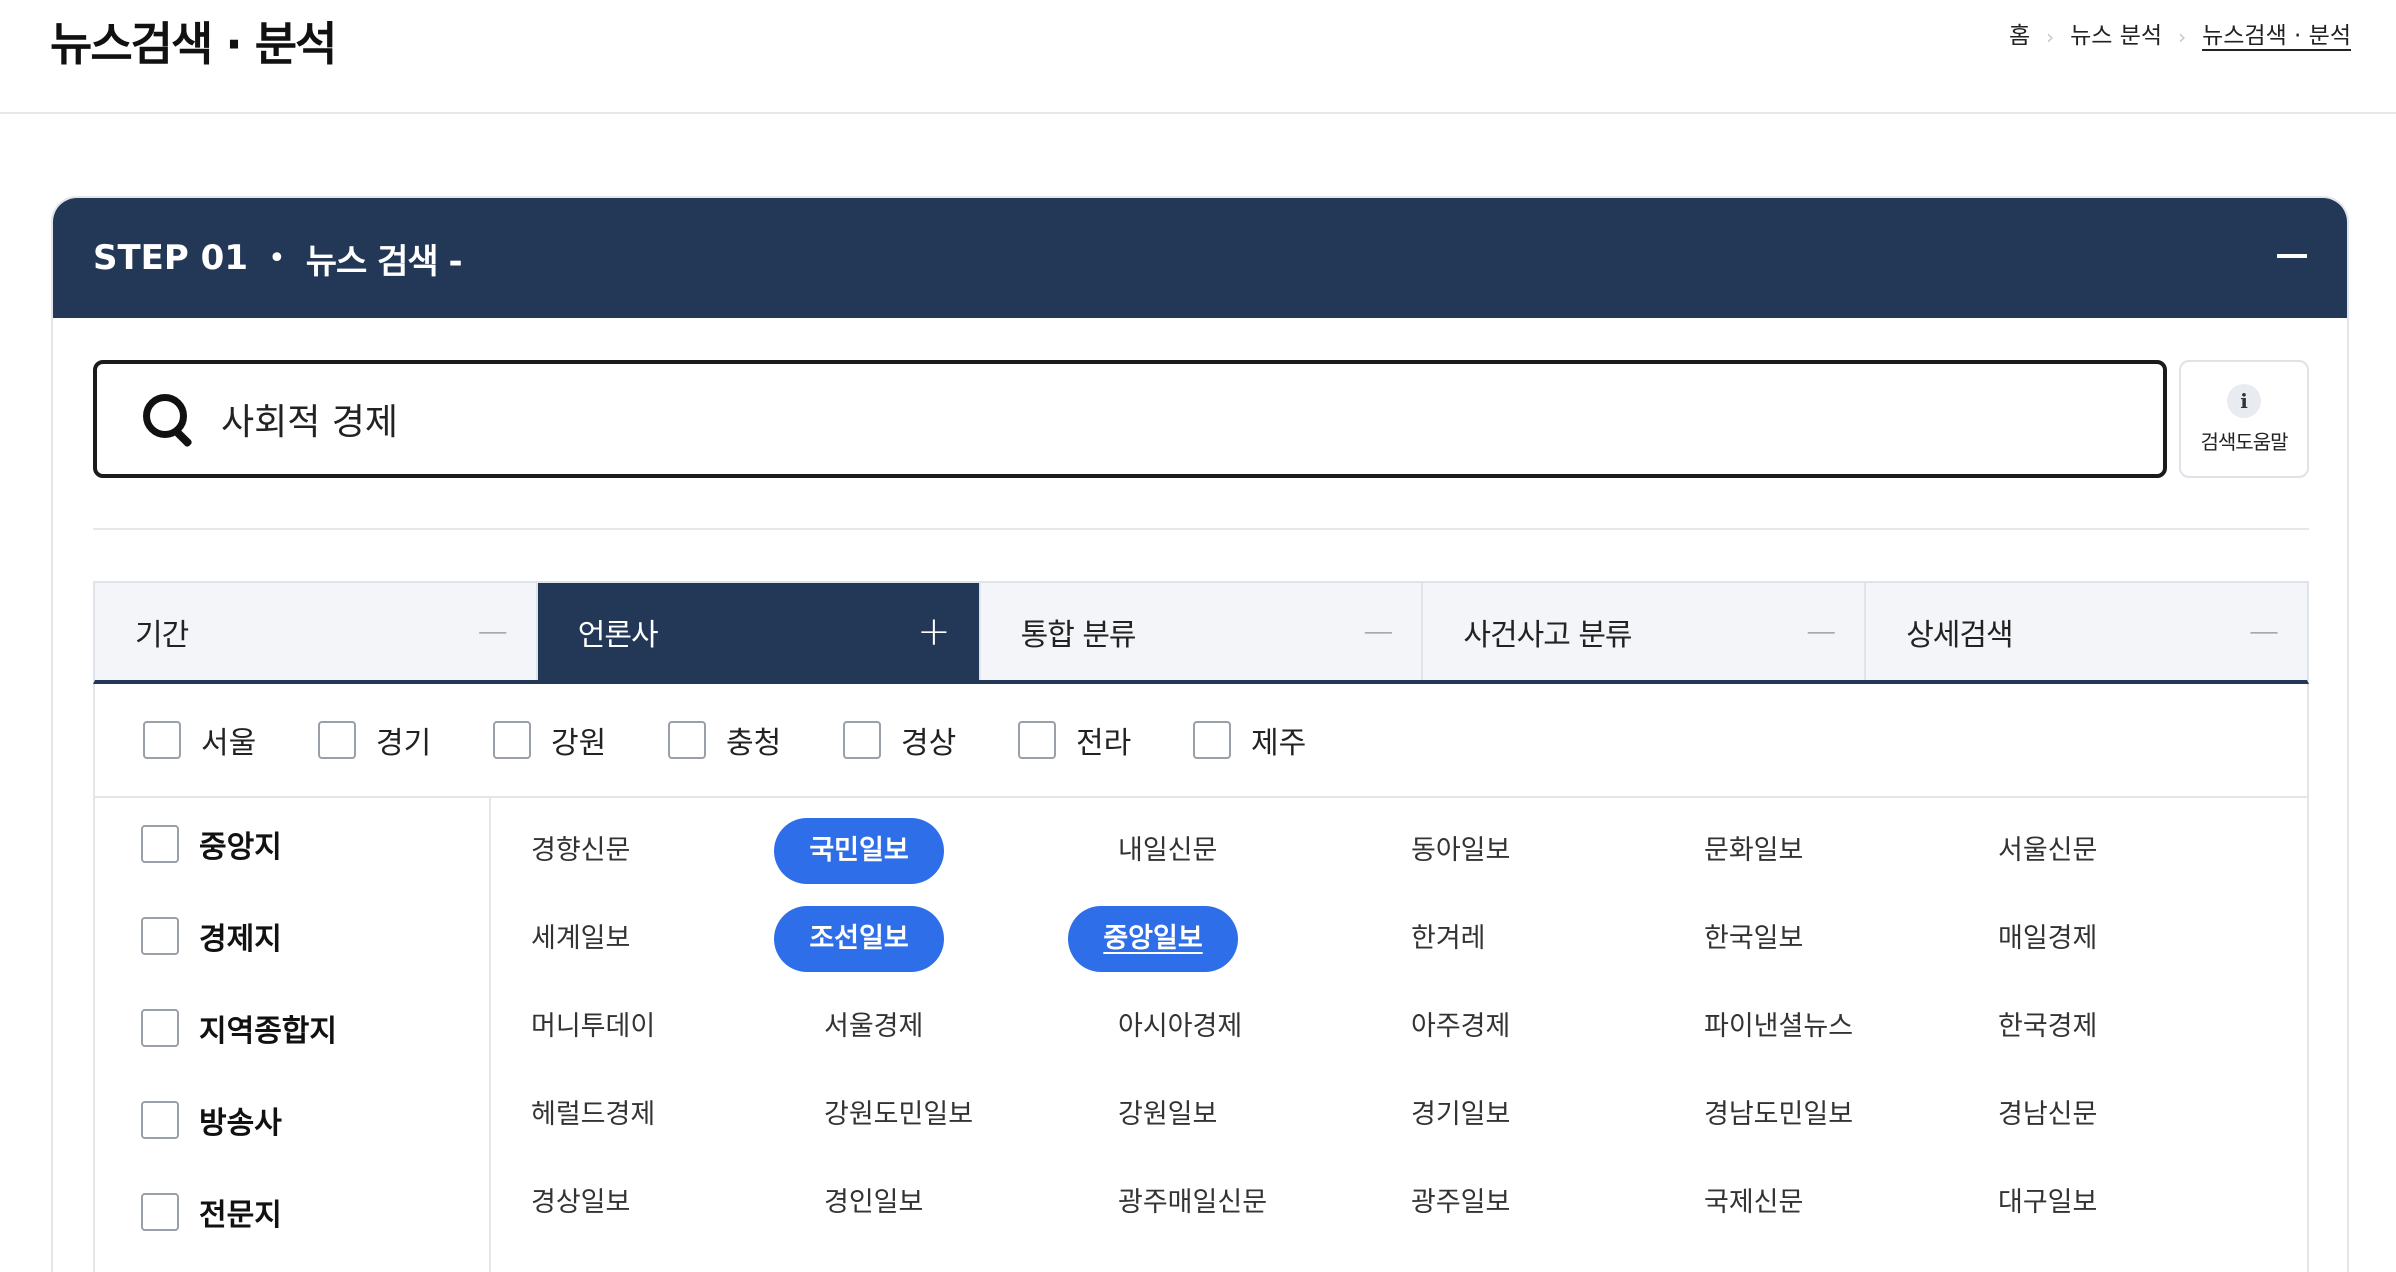  I want to click on press-item: 국민일보, so click(859, 851).